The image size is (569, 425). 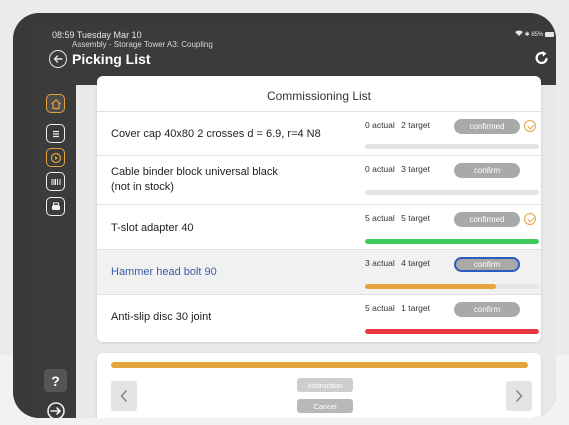 I want to click on next-button, so click(x=519, y=396).